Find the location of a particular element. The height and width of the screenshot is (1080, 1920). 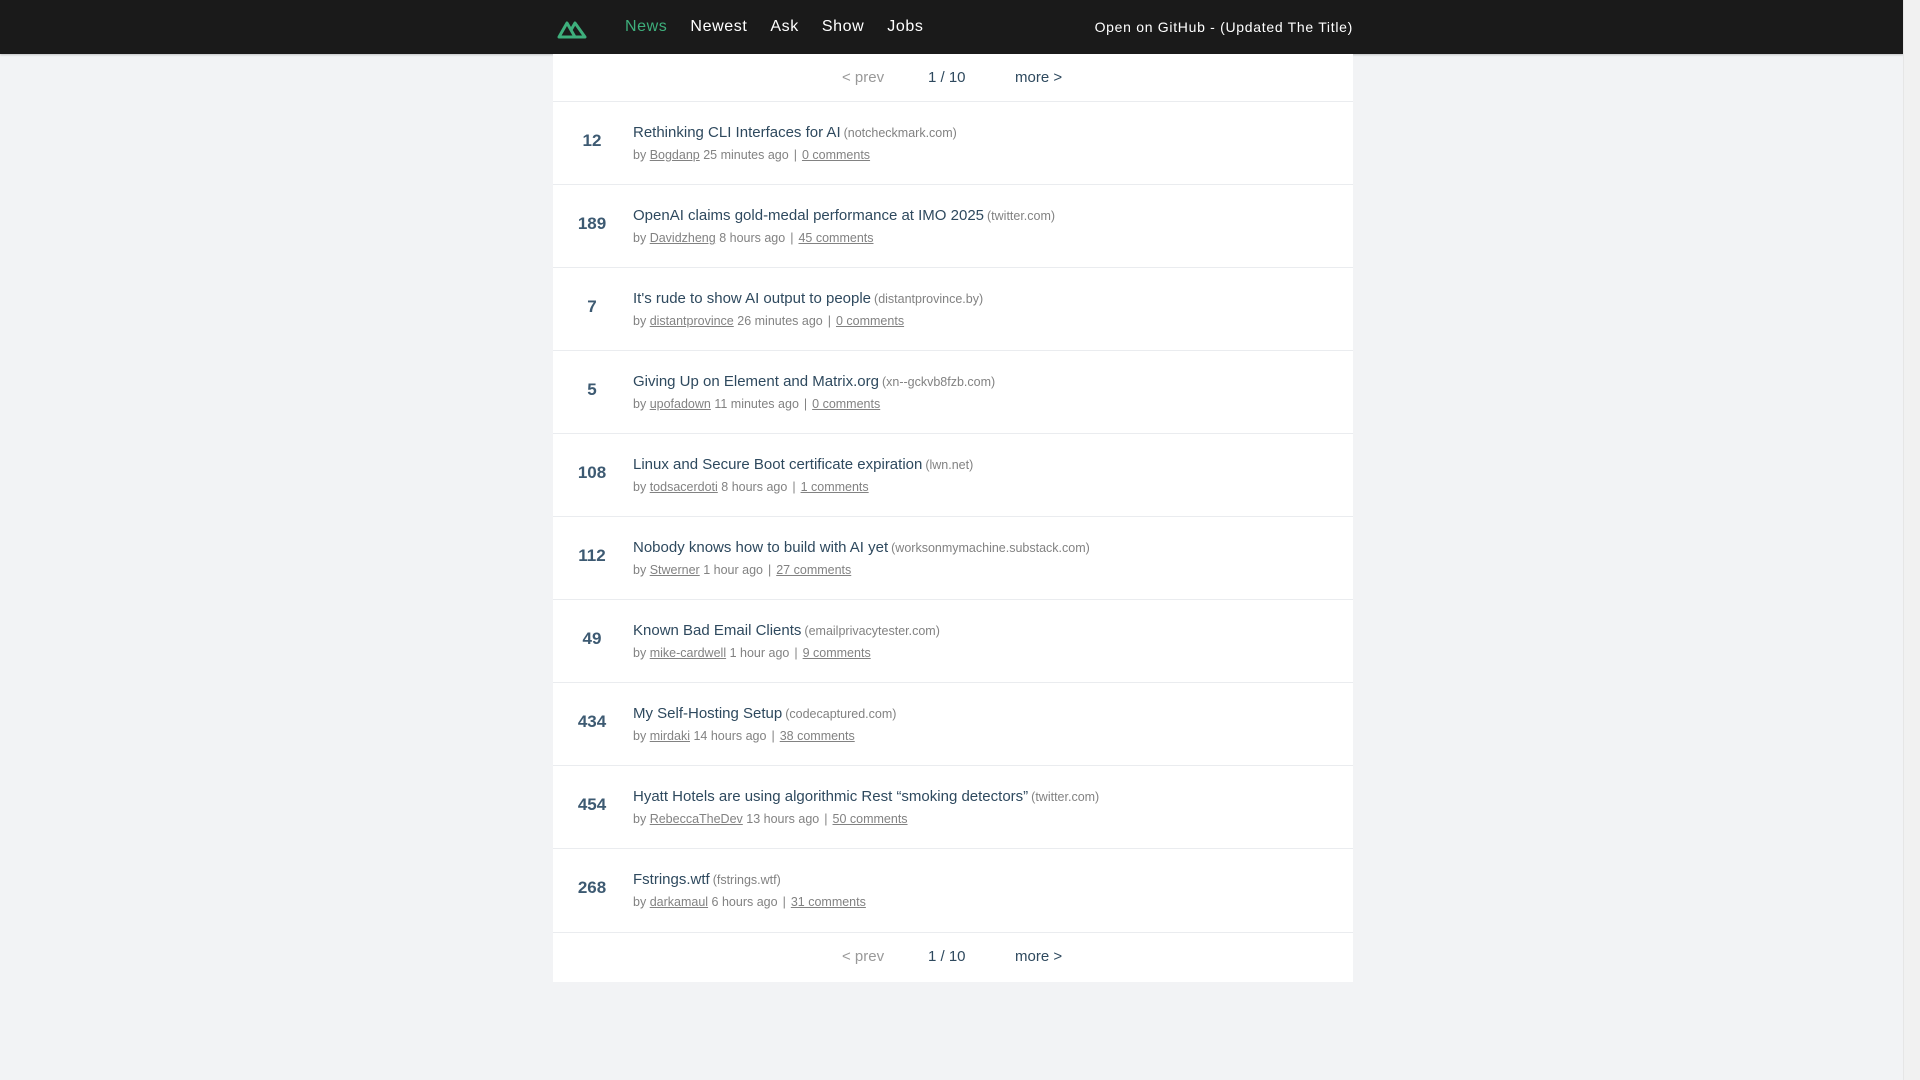

nav-news: News is located at coordinates (646, 27).